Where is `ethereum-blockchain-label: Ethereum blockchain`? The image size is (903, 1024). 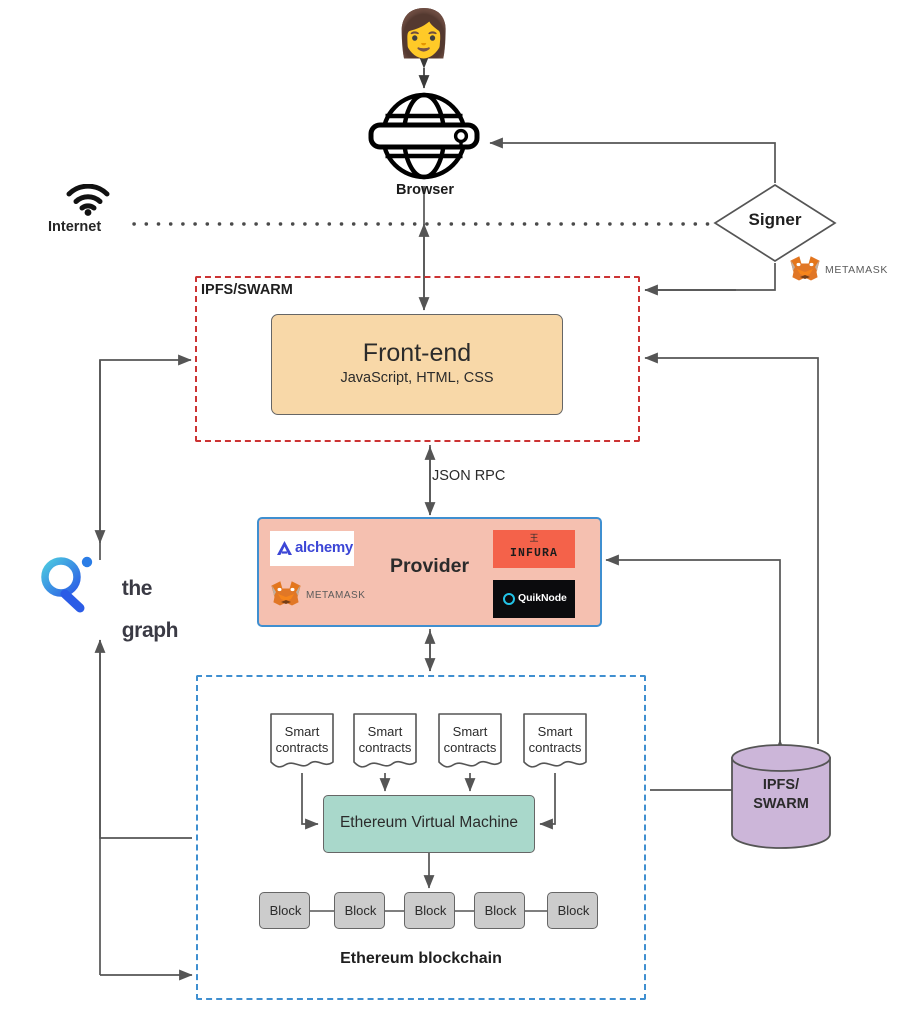 ethereum-blockchain-label: Ethereum blockchain is located at coordinates (421, 958).